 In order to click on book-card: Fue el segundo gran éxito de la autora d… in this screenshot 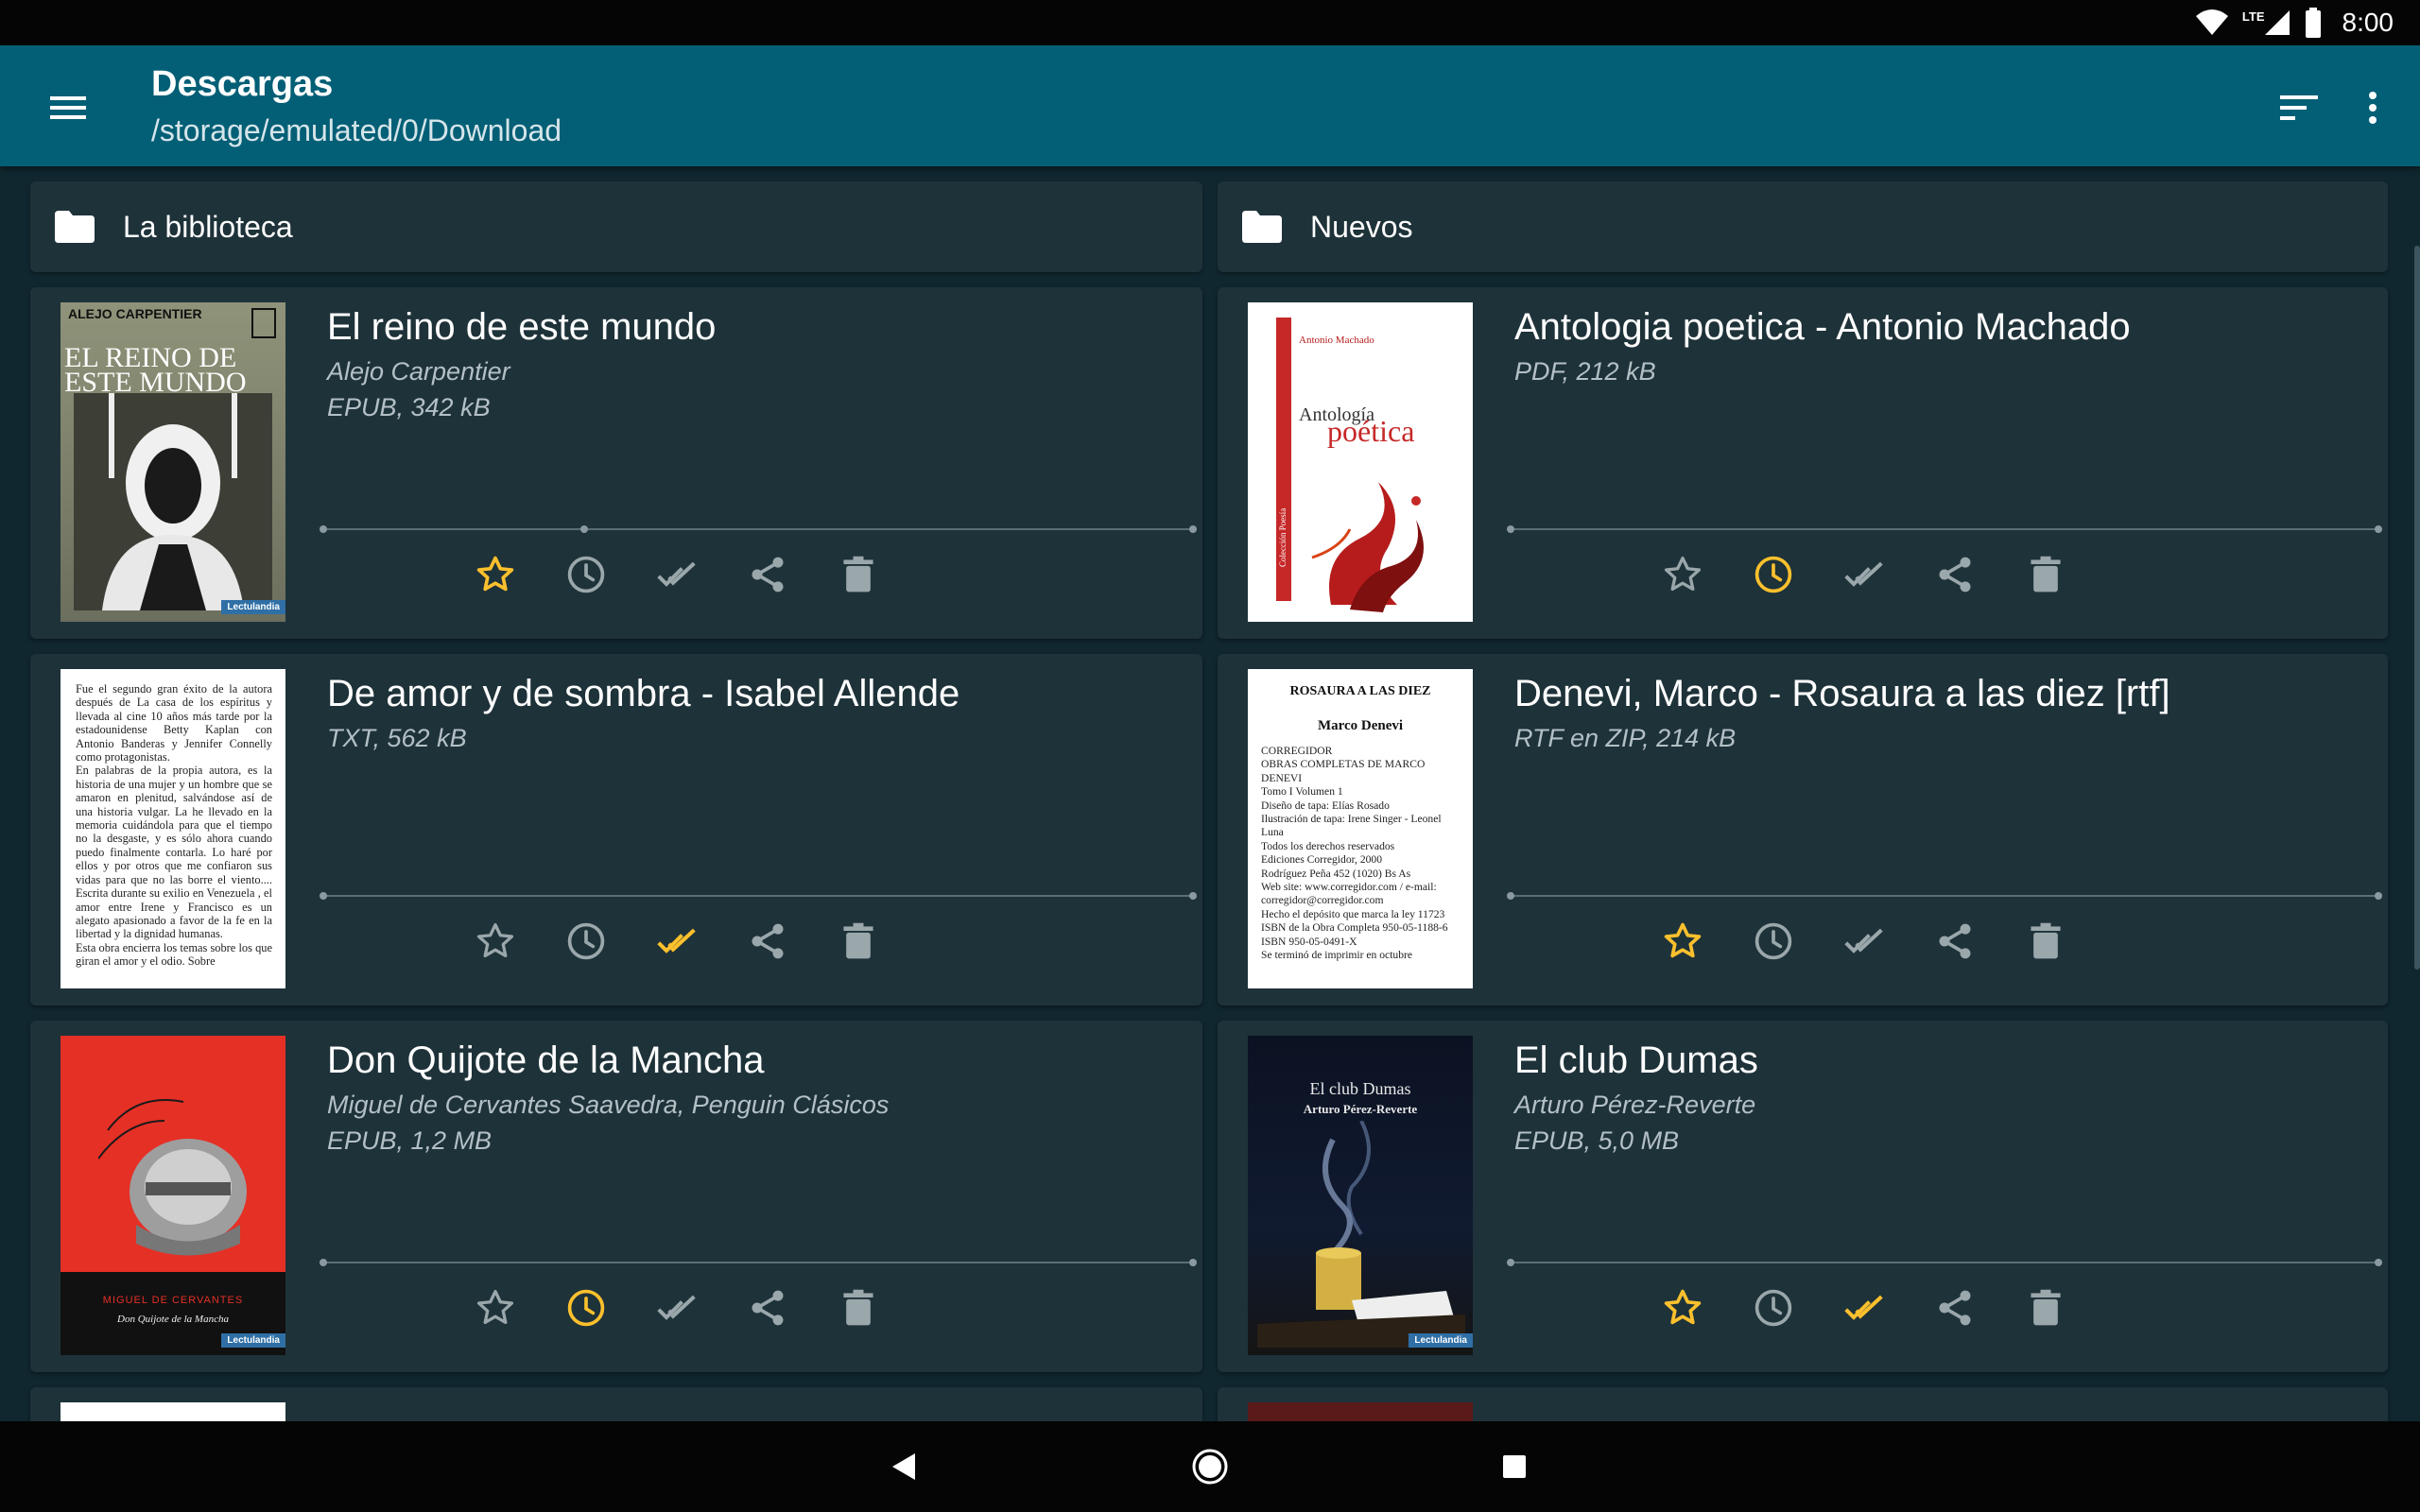, I will do `click(616, 829)`.